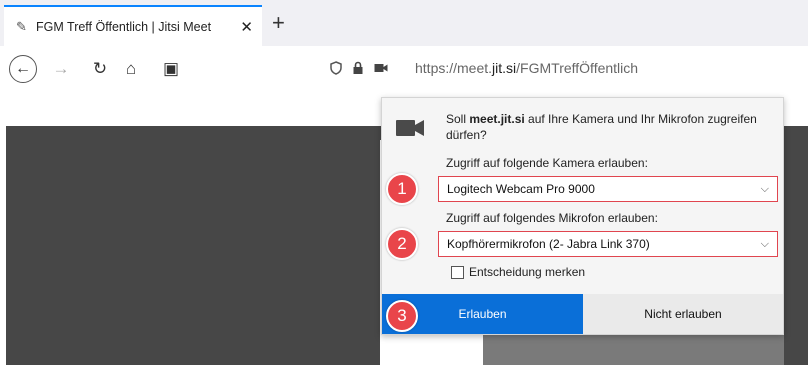 This screenshot has height=365, width=808. I want to click on camera-label: Zugriff auf folgende Kamera erlauben:, so click(547, 163).